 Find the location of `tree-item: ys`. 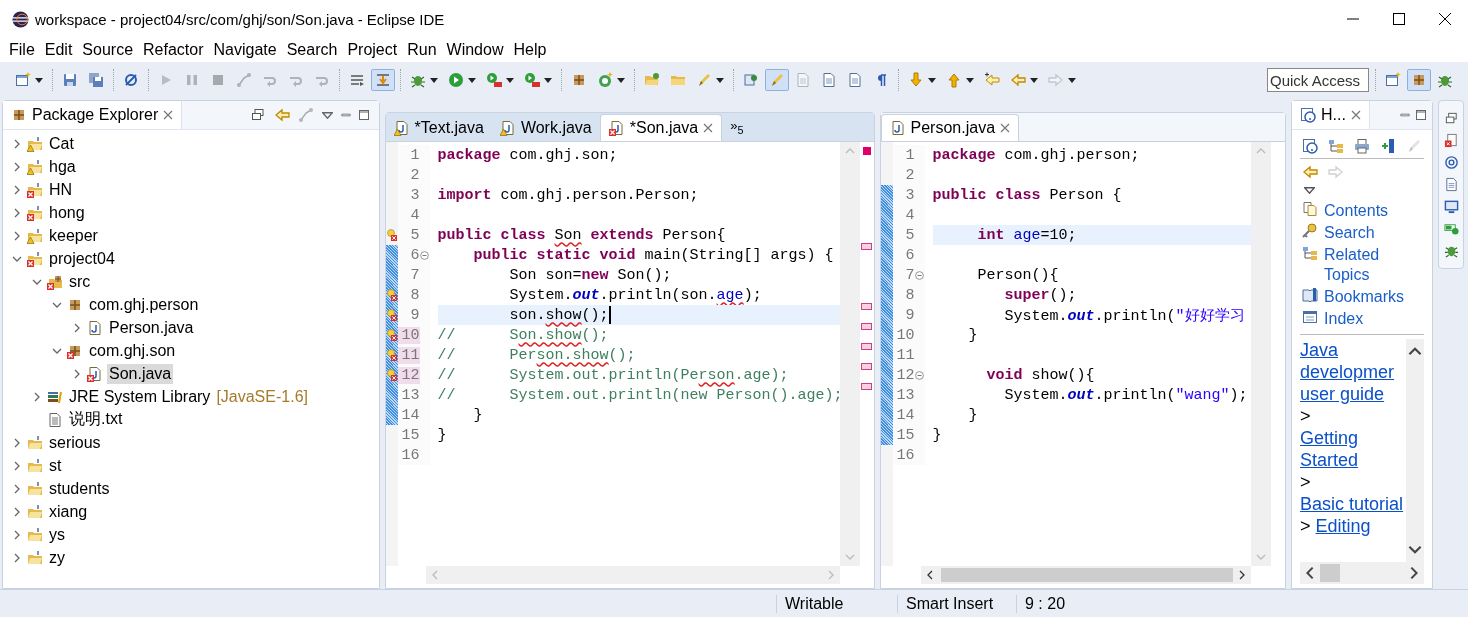

tree-item: ys is located at coordinates (57, 534).